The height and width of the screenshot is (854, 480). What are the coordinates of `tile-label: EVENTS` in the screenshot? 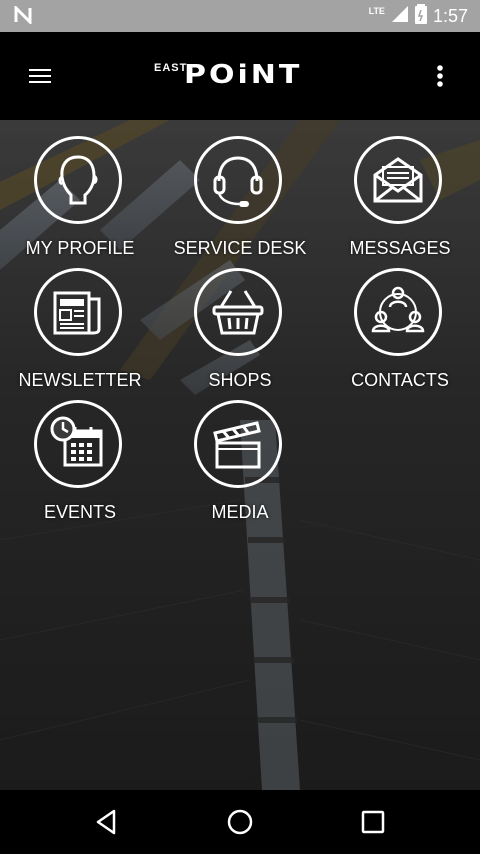 It's located at (80, 512).